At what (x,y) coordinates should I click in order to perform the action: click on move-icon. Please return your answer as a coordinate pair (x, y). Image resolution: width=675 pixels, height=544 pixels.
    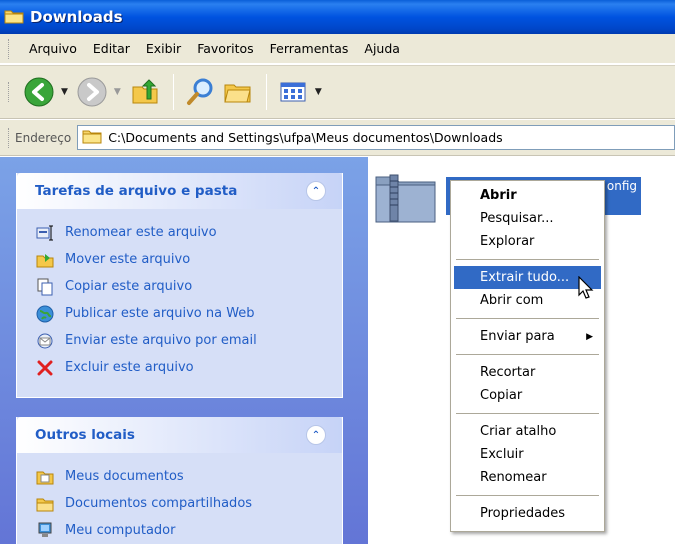
    Looking at the image, I should click on (45, 260).